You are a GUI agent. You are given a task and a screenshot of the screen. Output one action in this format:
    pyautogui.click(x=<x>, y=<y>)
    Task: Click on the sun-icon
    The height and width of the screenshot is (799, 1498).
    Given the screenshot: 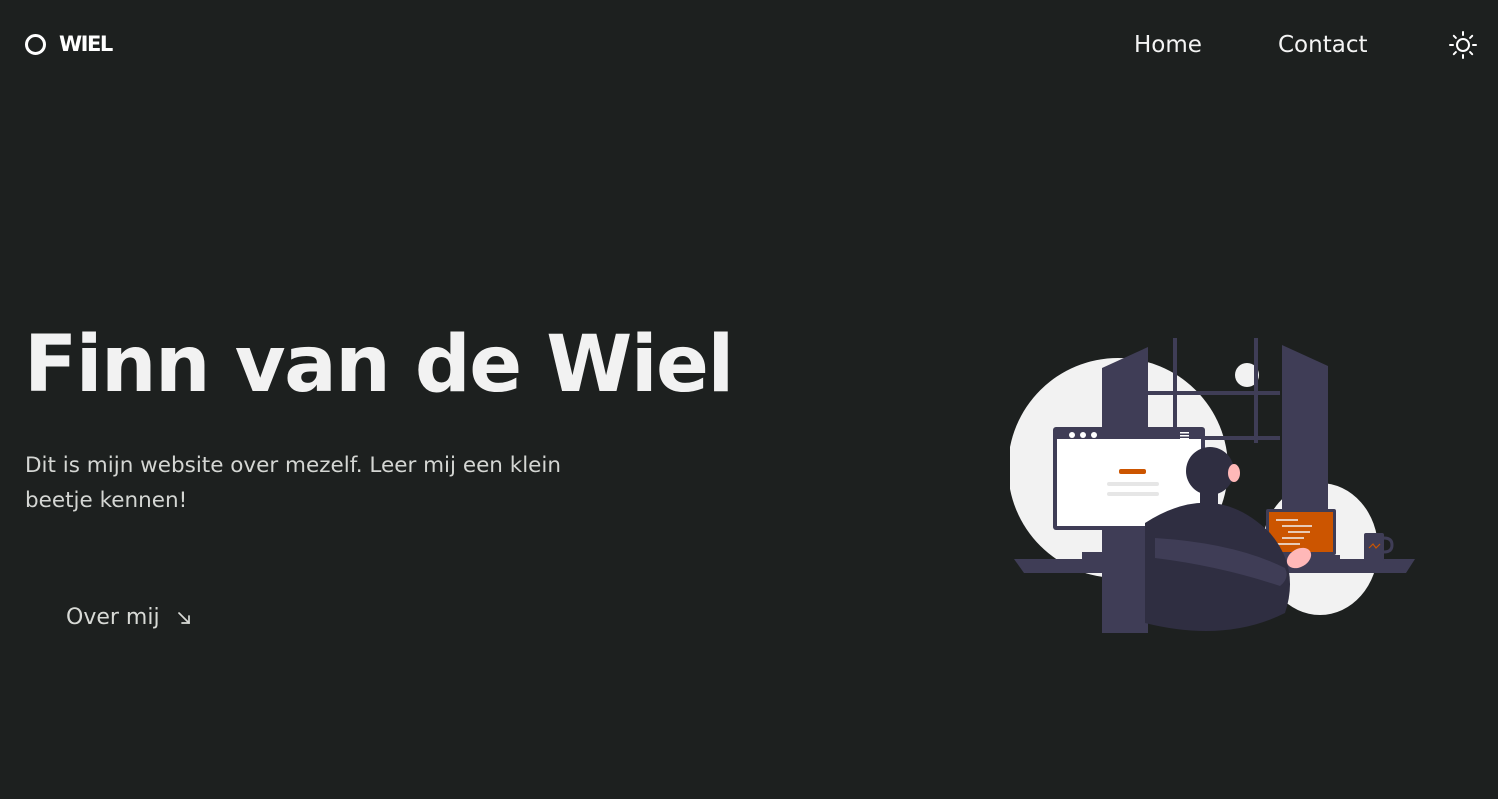 What is the action you would take?
    pyautogui.click(x=1463, y=45)
    